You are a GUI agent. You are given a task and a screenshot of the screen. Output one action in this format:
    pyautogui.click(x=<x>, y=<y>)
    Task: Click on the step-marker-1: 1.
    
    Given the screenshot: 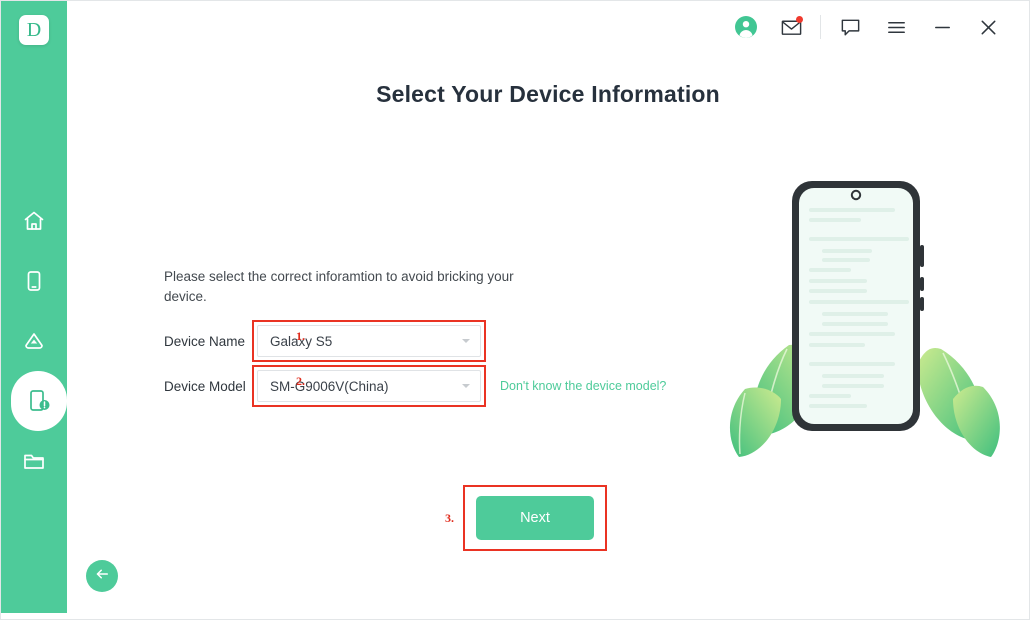 What is the action you would take?
    pyautogui.click(x=300, y=336)
    